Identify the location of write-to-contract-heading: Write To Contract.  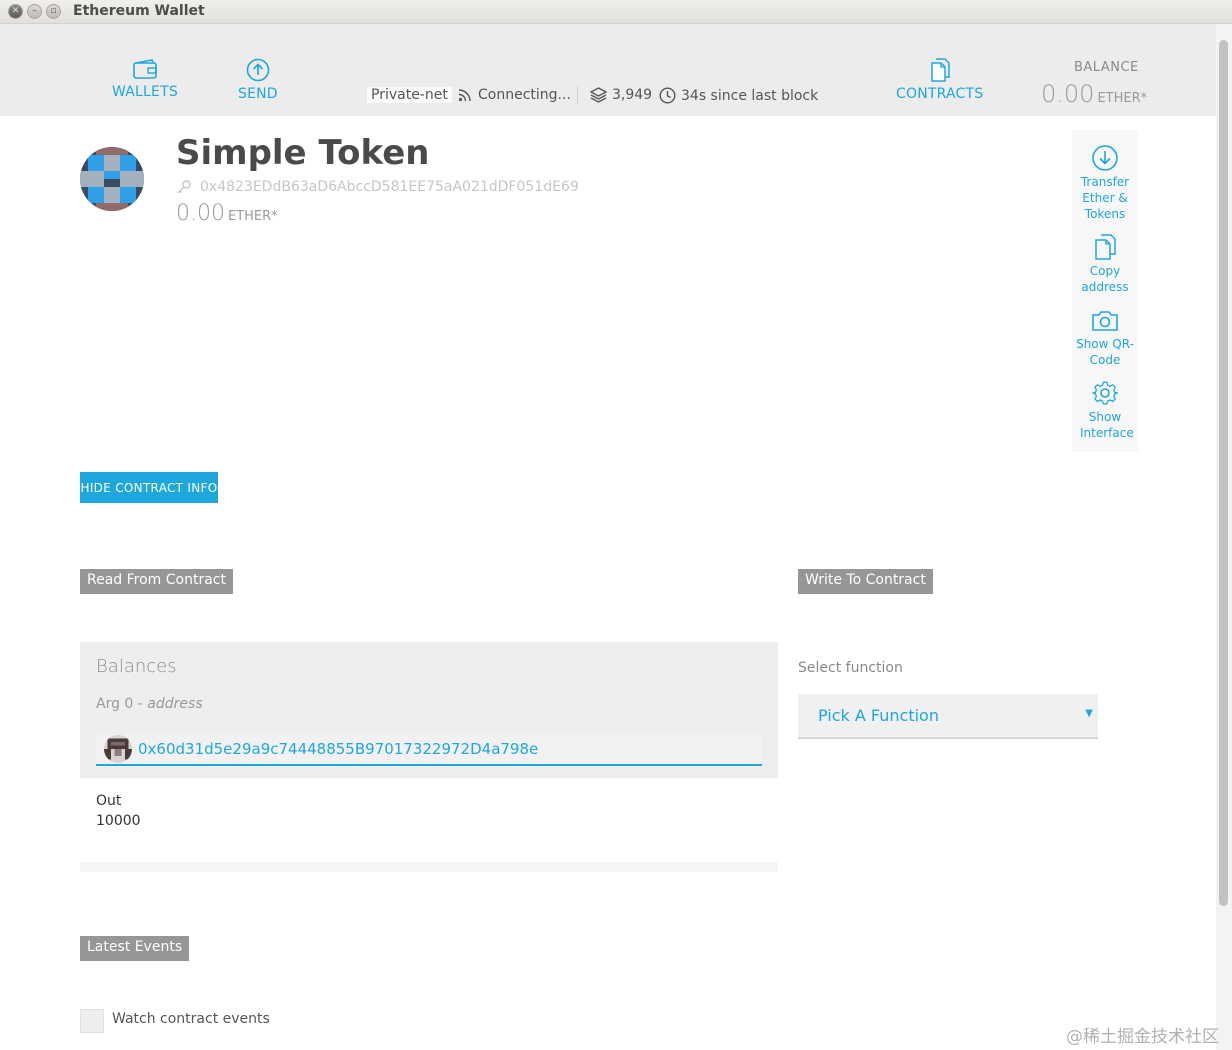
(865, 581).